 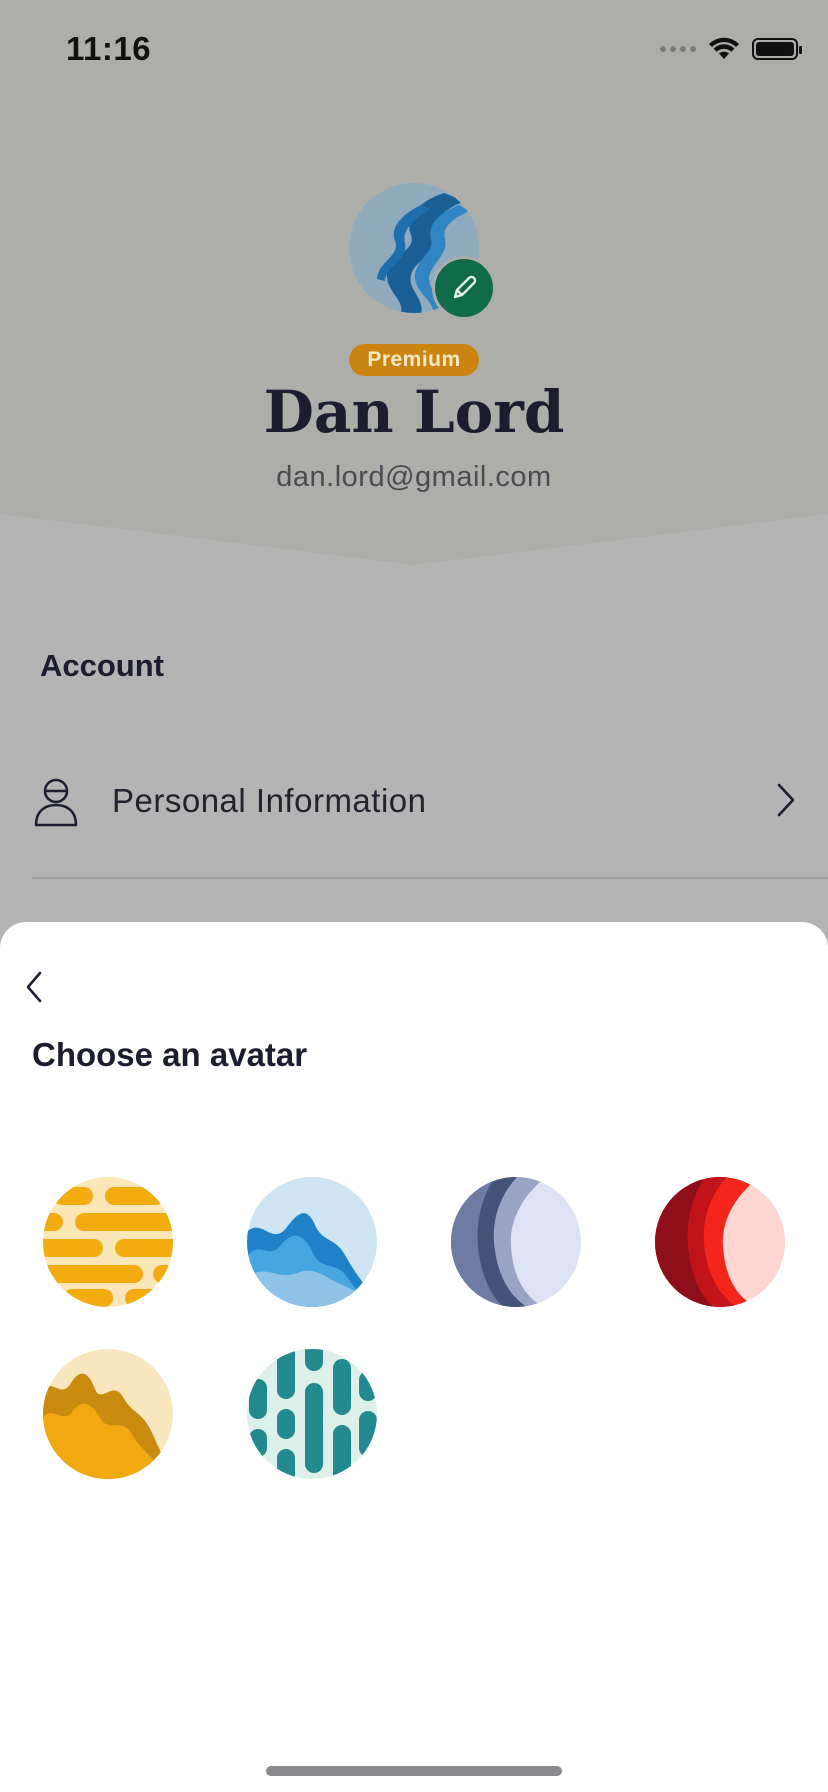 What do you see at coordinates (777, 49) in the screenshot?
I see `battery-icon` at bounding box center [777, 49].